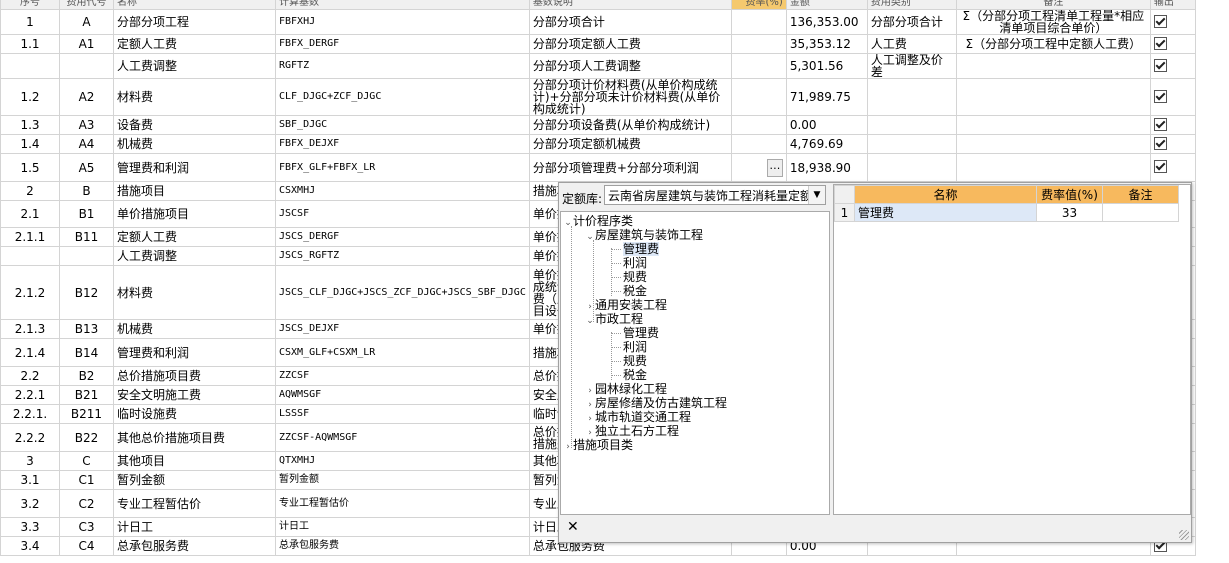 This screenshot has height=563, width=1229. What do you see at coordinates (402, 527) in the screenshot?
I see `cell-base: 计日工` at bounding box center [402, 527].